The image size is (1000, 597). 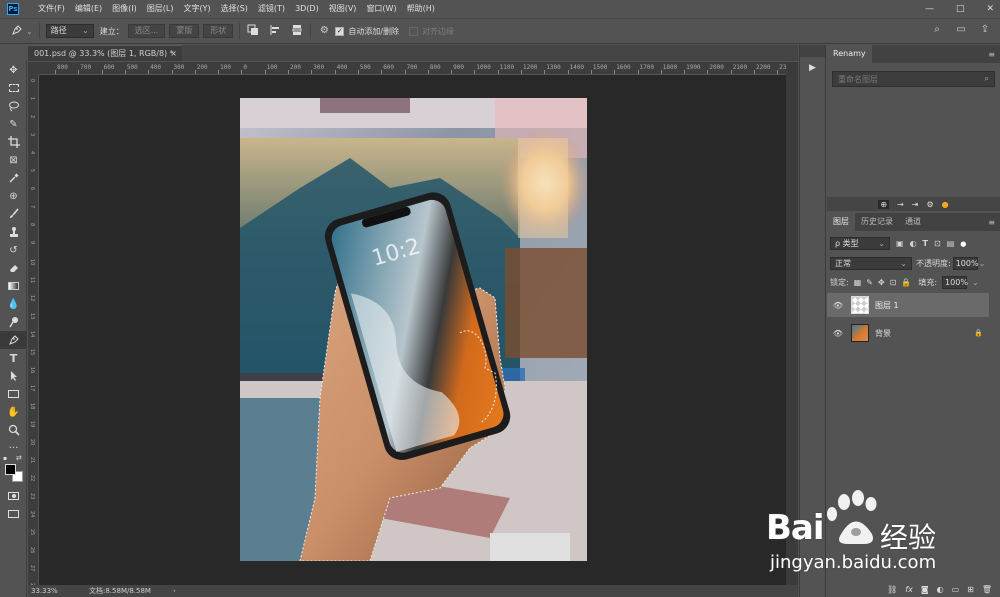 What do you see at coordinates (174, 591) in the screenshot?
I see `status-menu-arrow-icon: ›` at bounding box center [174, 591].